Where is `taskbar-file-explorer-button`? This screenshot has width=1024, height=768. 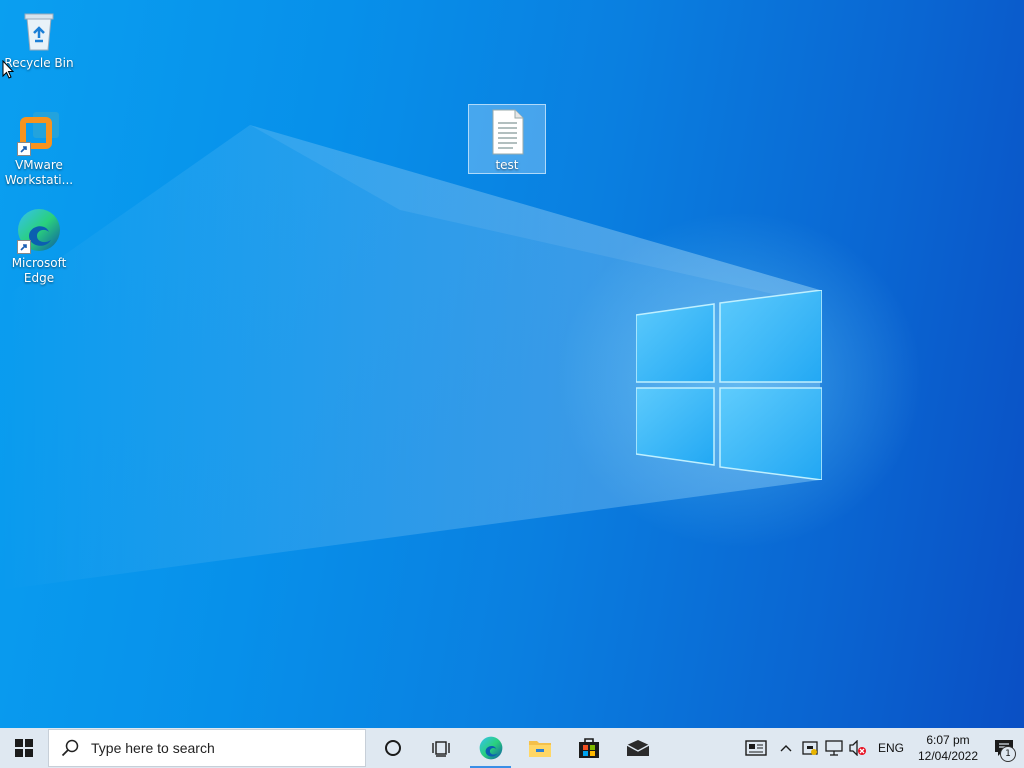 taskbar-file-explorer-button is located at coordinates (539, 748).